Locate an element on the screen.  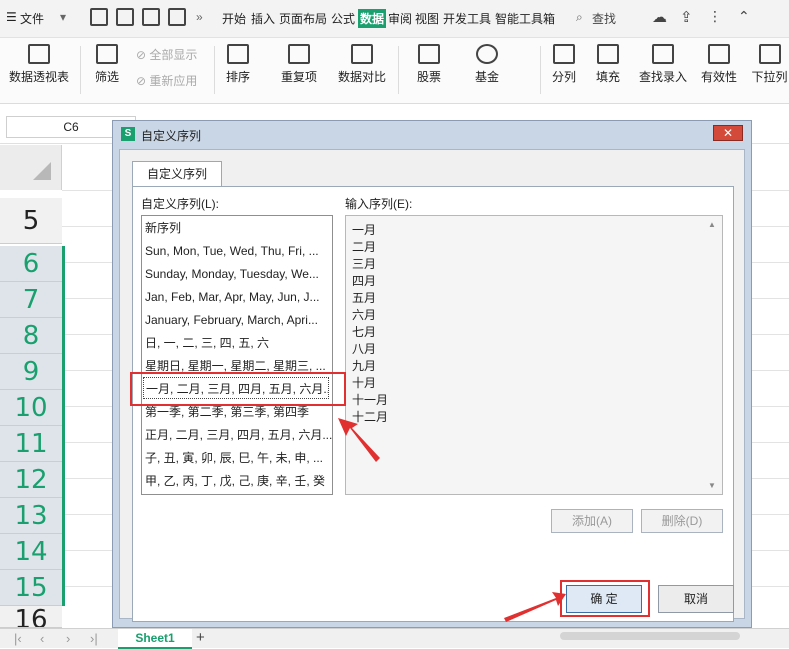
row-header: 15 is located at coordinates (31, 588).